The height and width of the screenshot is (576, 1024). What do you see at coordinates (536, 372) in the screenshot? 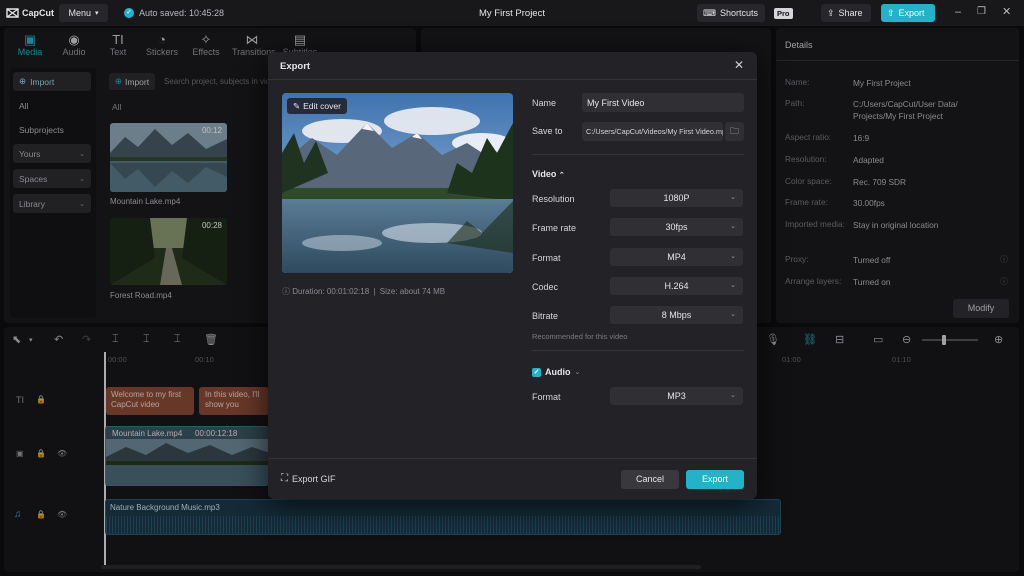
I see `audio-checkbox: ✓` at bounding box center [536, 372].